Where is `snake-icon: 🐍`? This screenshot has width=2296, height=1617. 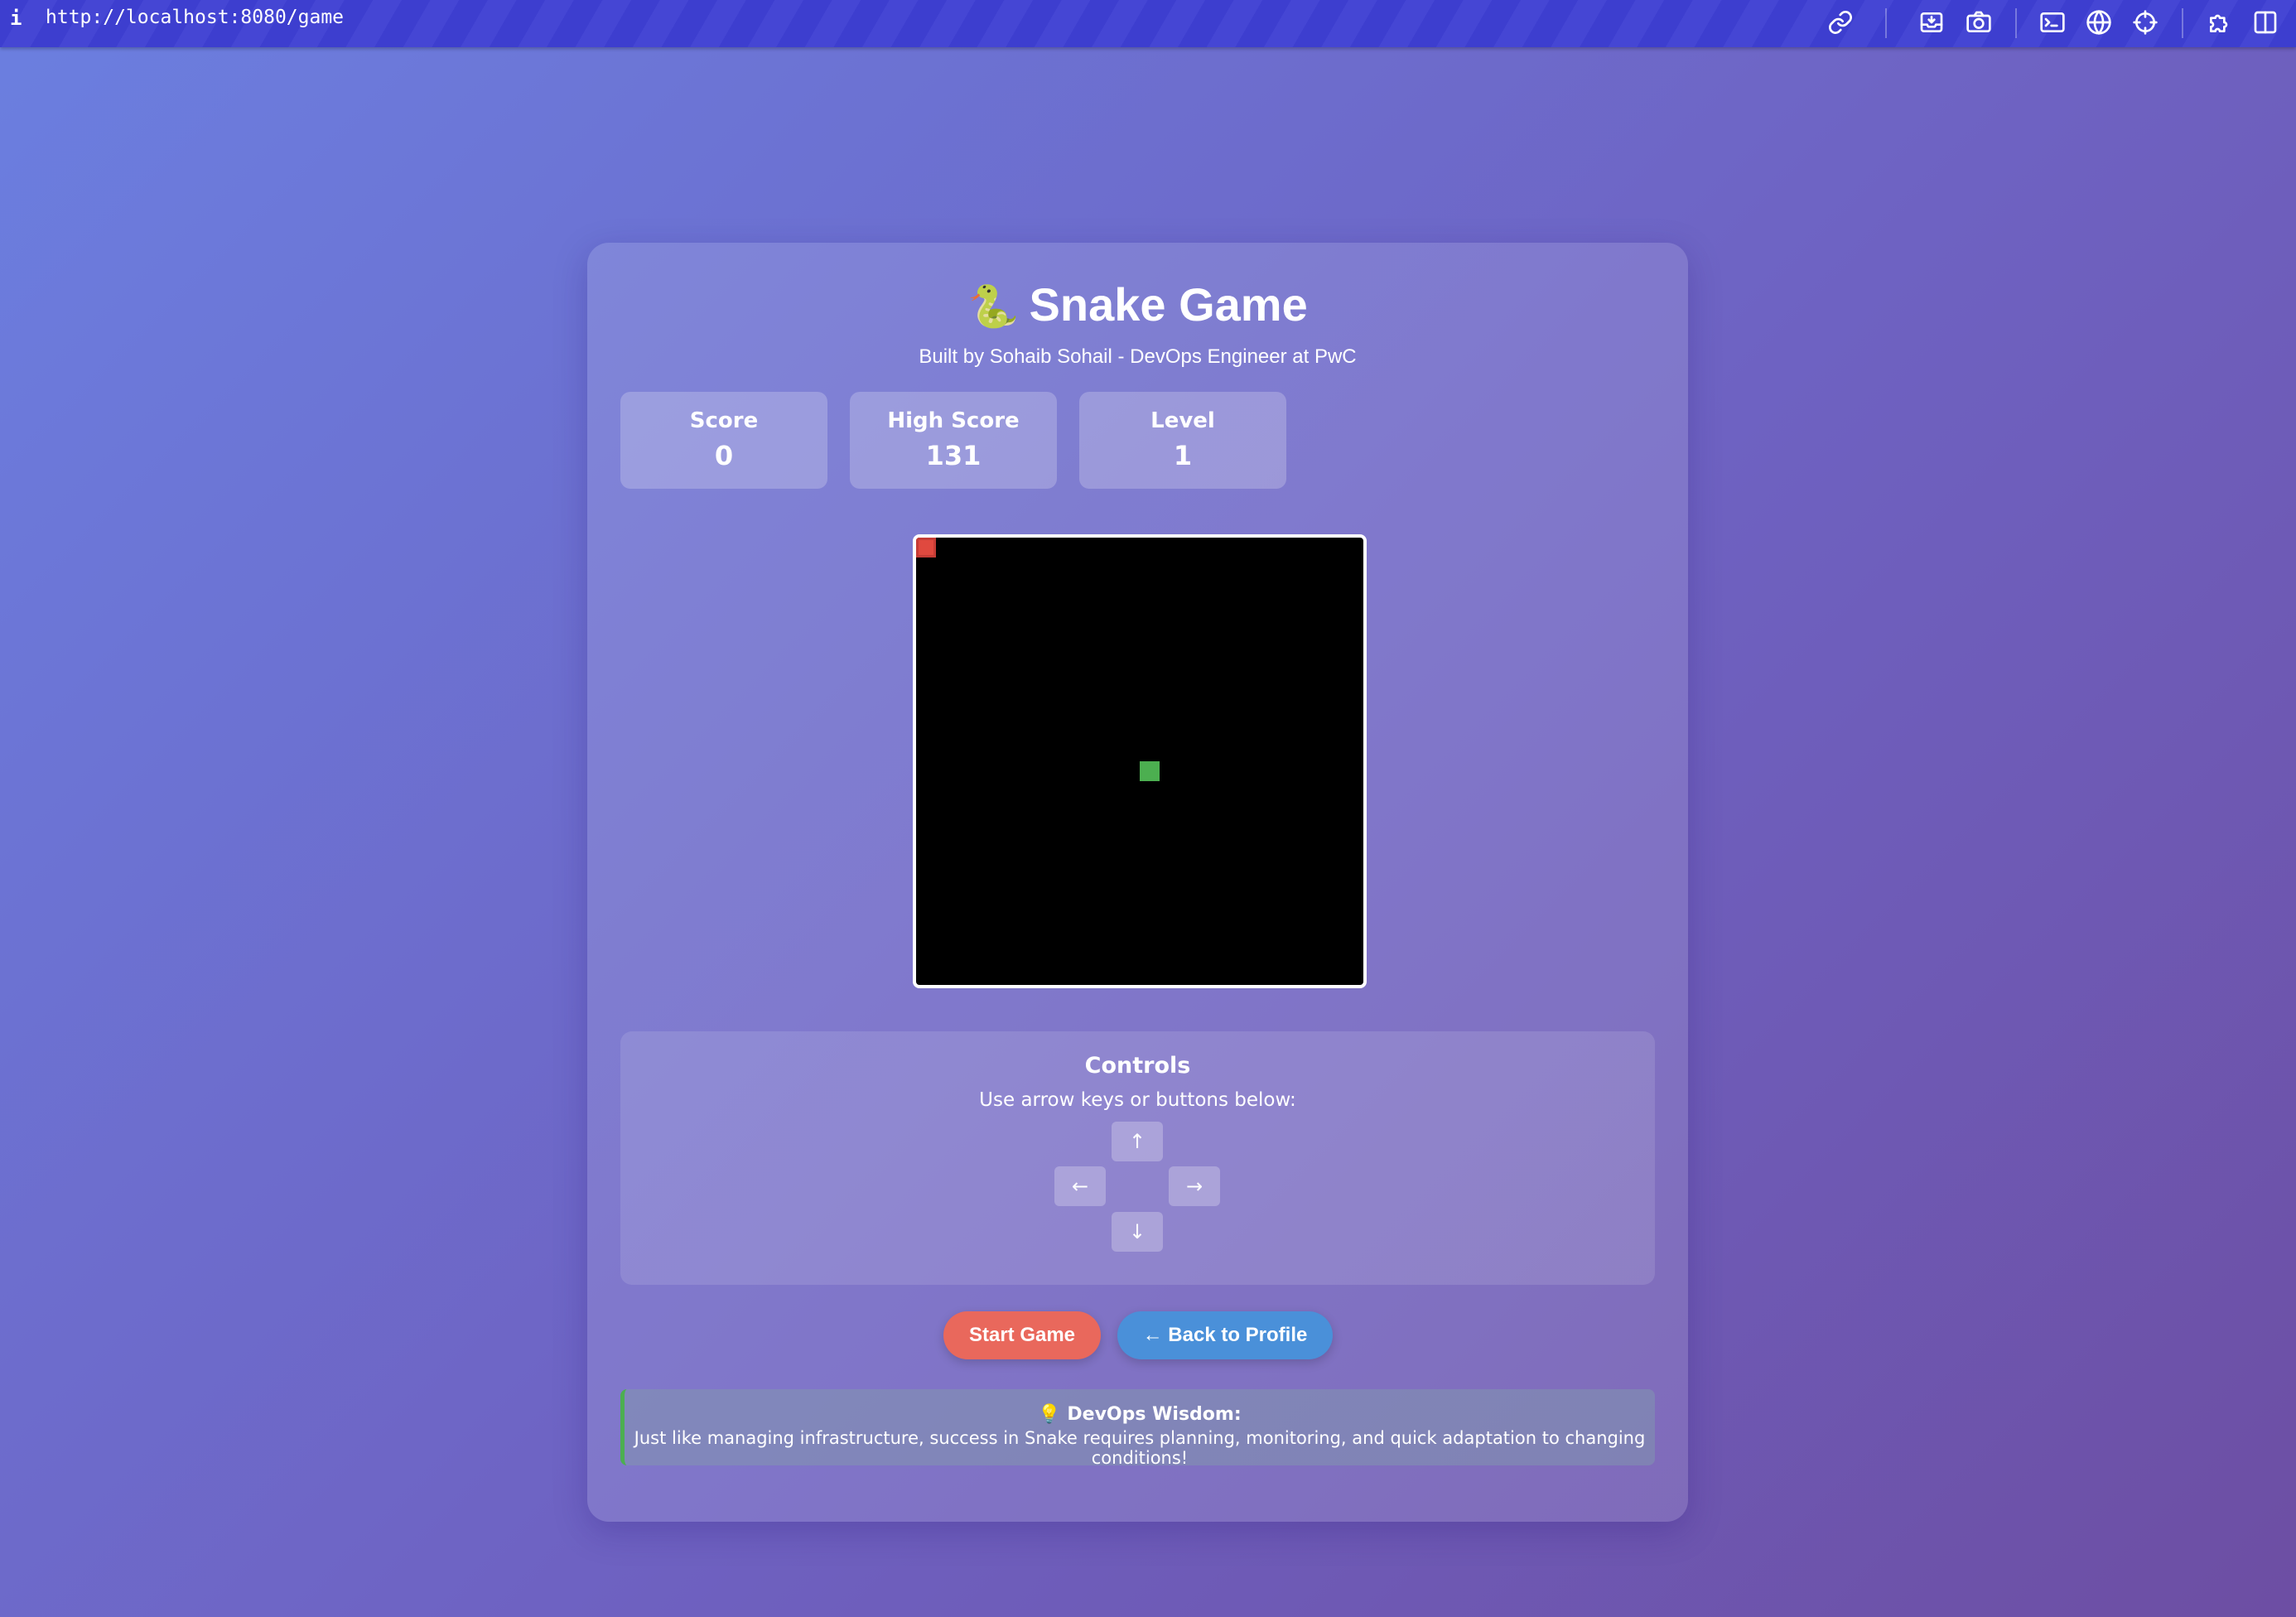 snake-icon: 🐍 is located at coordinates (993, 306).